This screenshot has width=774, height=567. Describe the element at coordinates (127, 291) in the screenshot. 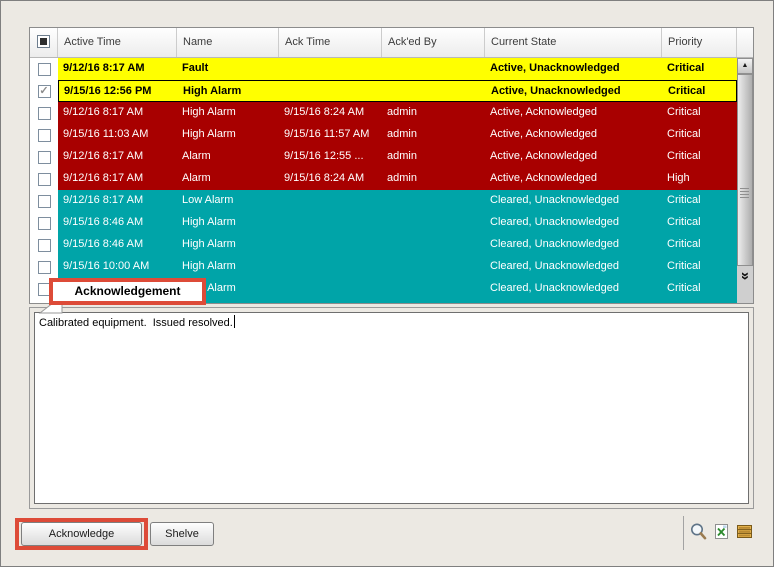

I see `acknowledgement-tooltip: Acknowledgement` at that location.